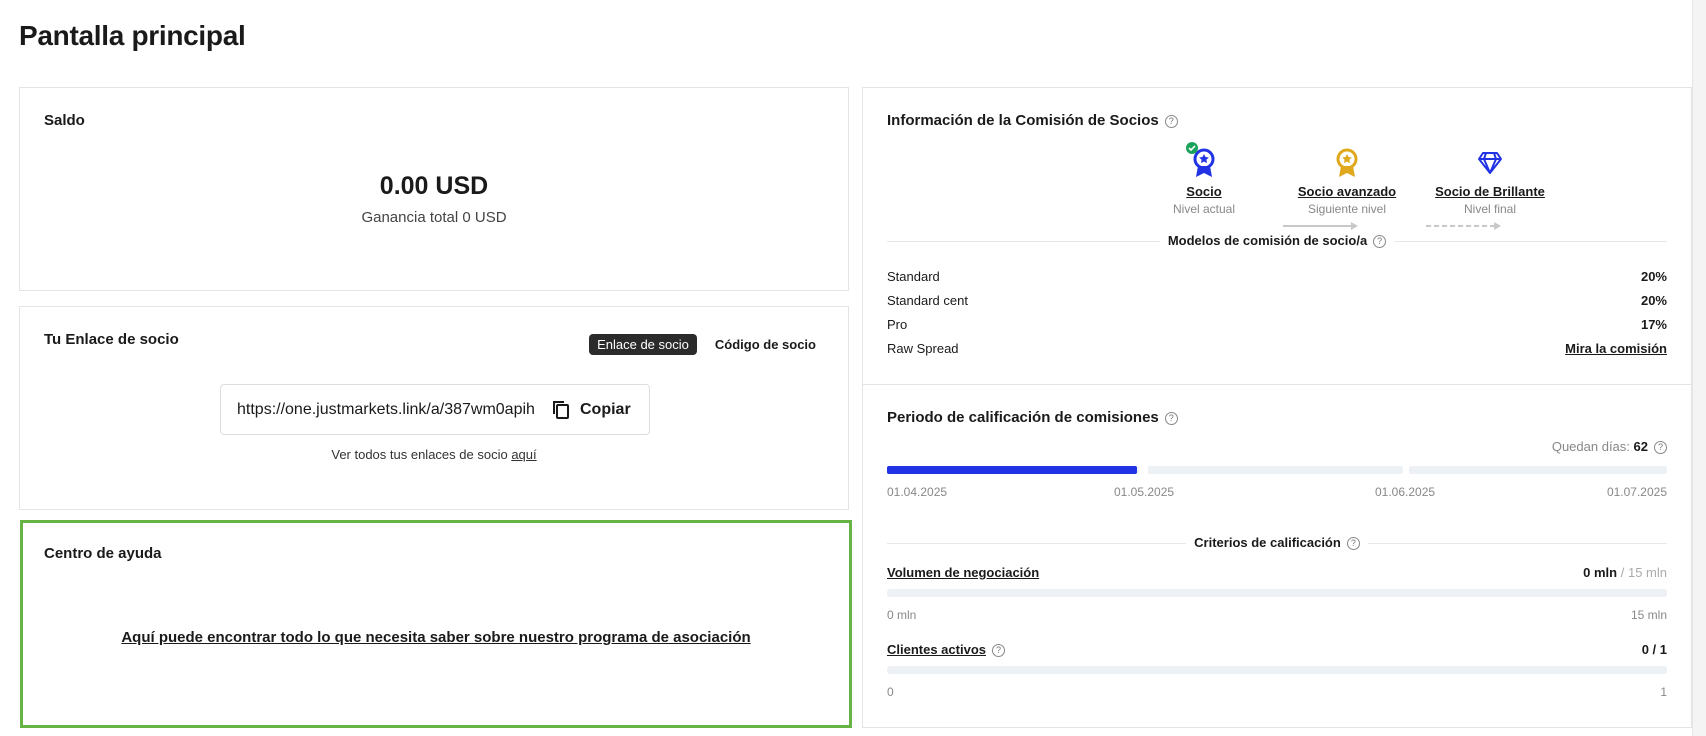 The image size is (1706, 736). What do you see at coordinates (1012, 470) in the screenshot?
I see `timeline-progress` at bounding box center [1012, 470].